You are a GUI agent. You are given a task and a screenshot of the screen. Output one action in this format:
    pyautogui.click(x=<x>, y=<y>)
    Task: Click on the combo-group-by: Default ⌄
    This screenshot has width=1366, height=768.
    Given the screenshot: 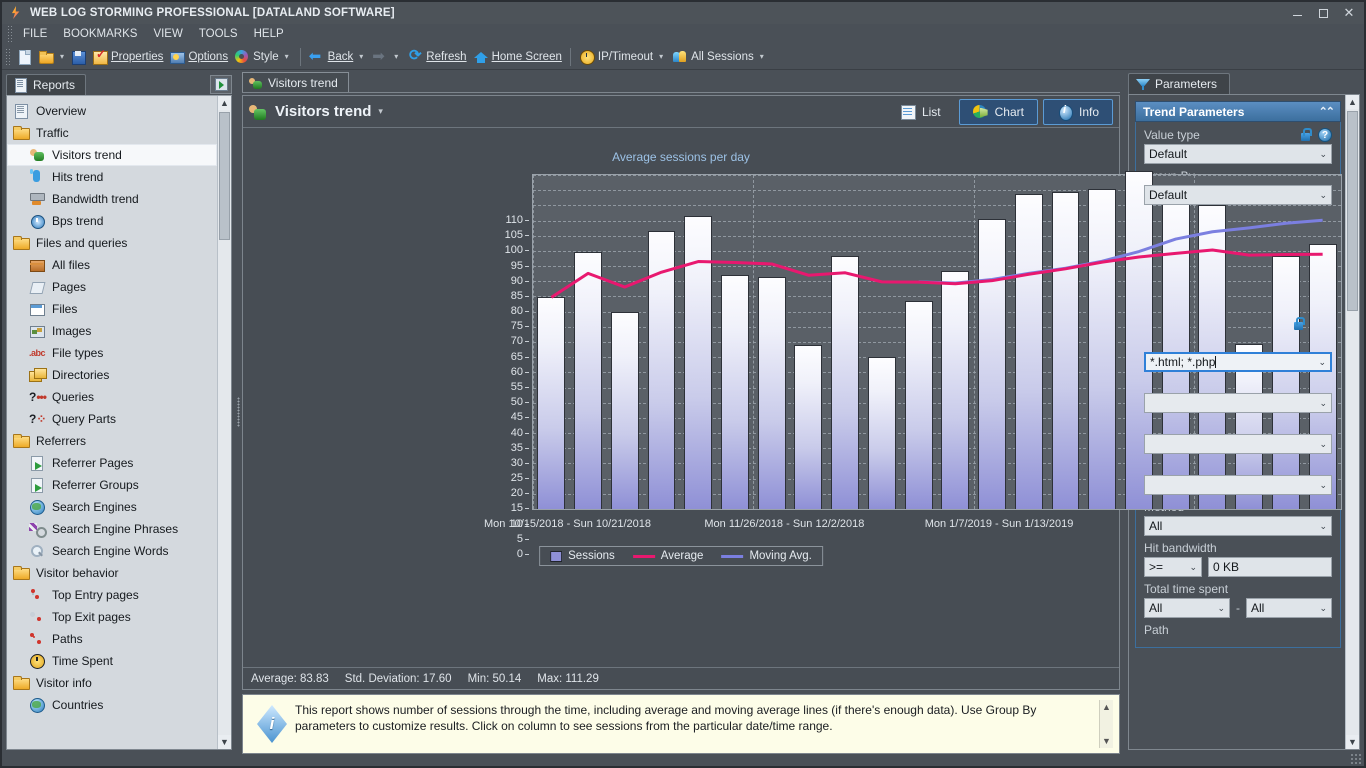 What is the action you would take?
    pyautogui.click(x=1238, y=195)
    